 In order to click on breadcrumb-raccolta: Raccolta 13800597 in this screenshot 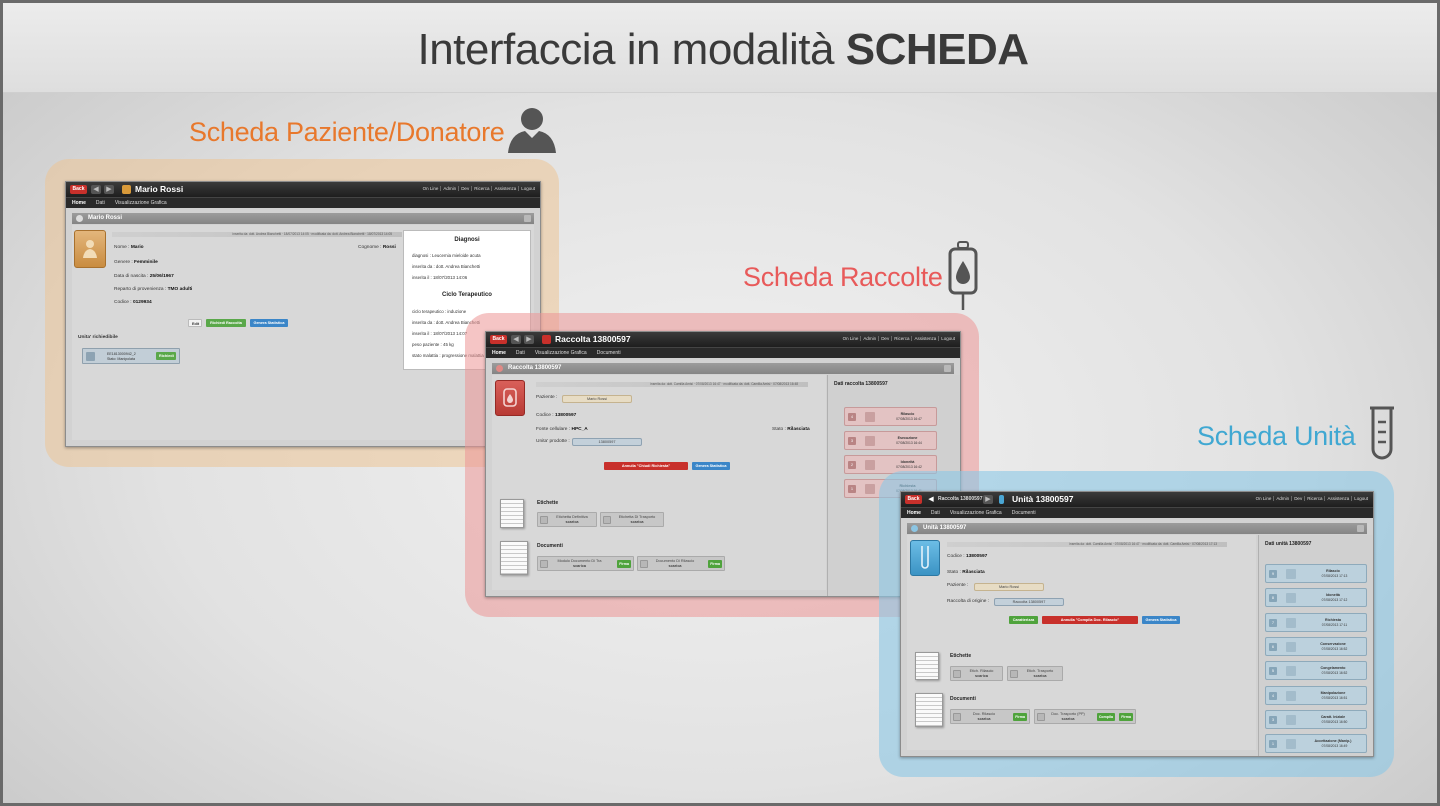, I will do `click(960, 499)`.